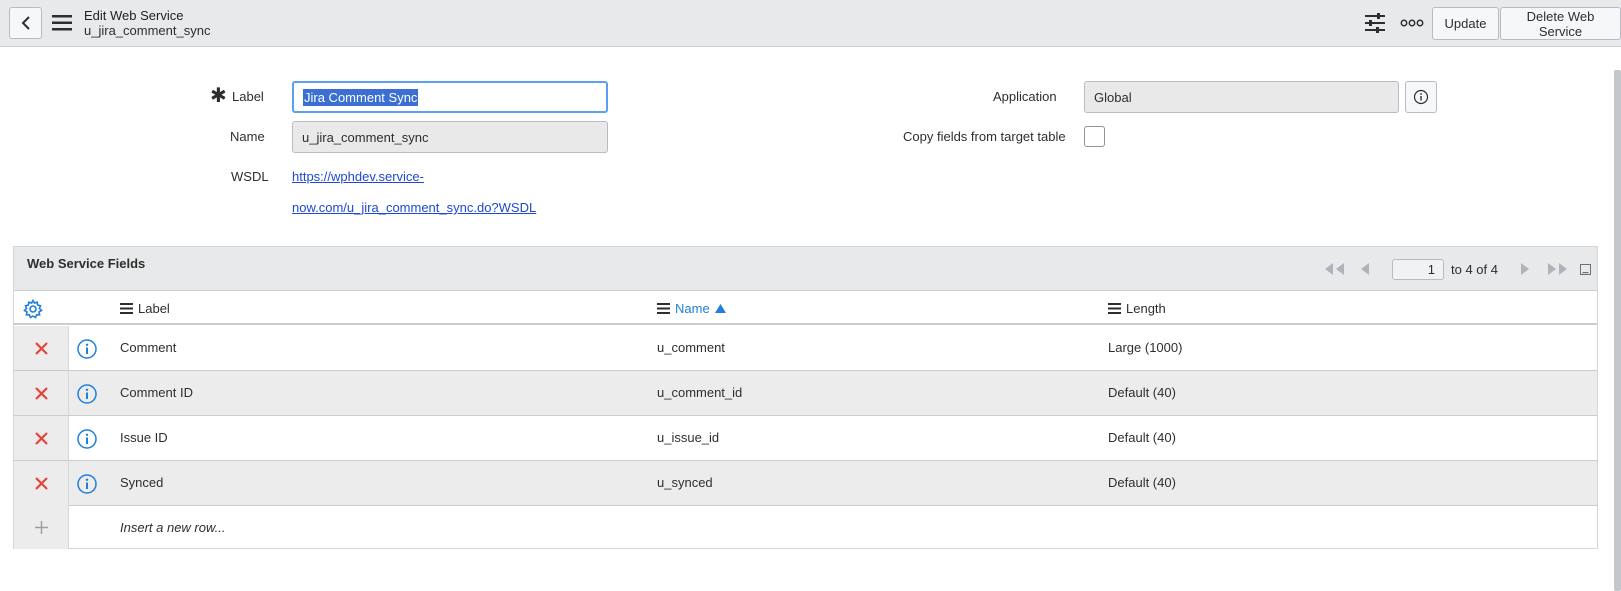  What do you see at coordinates (148, 347) in the screenshot?
I see `row-label: Comment` at bounding box center [148, 347].